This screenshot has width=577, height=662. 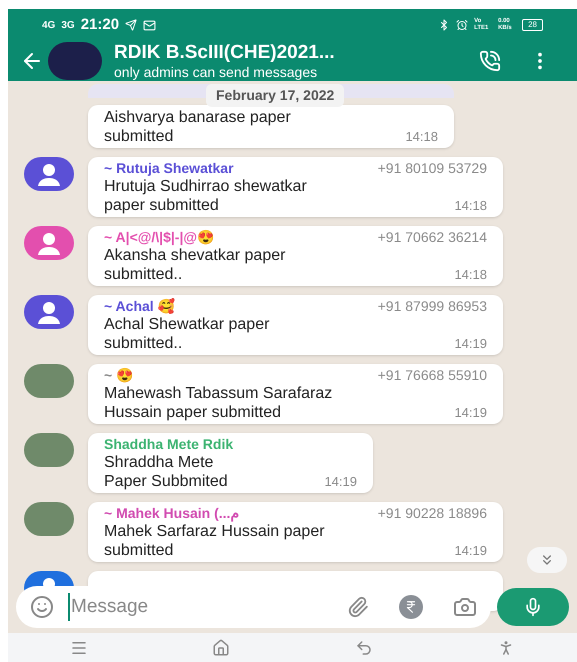 I want to click on sender-name: ~ Mahek Husain (...م, so click(x=172, y=514).